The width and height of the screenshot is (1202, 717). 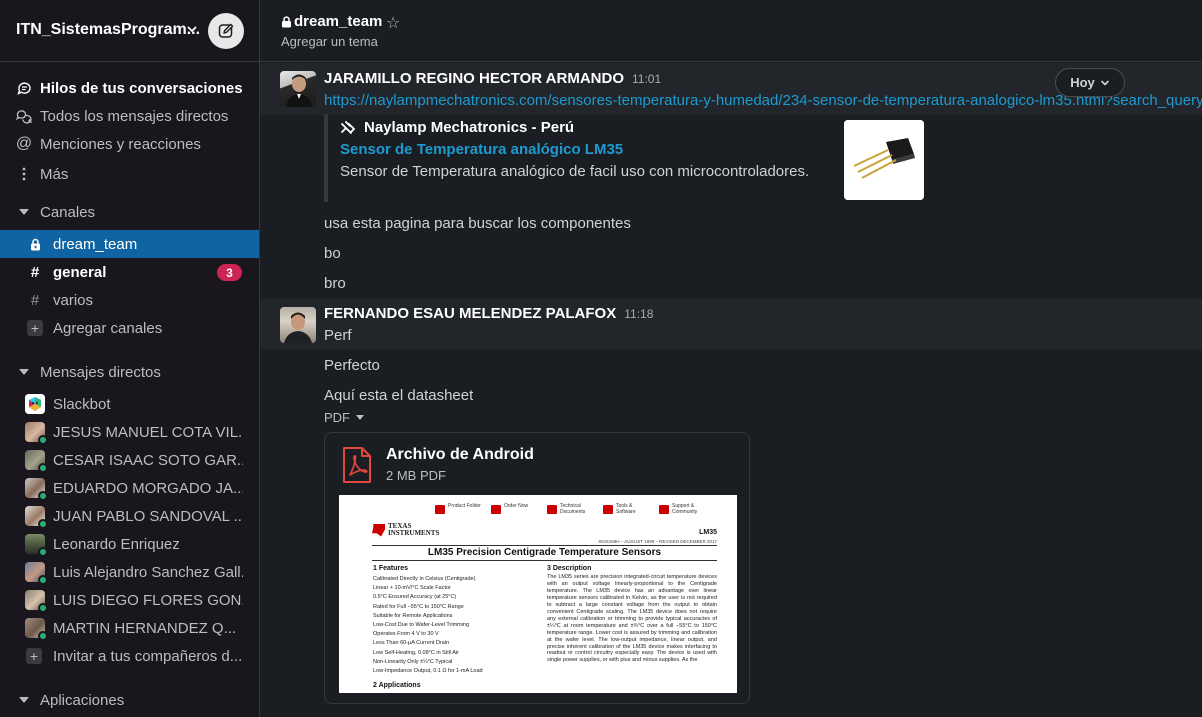 I want to click on message-timestamp: 11:18, so click(x=638, y=314).